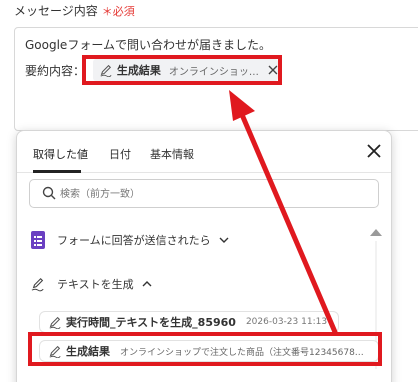  Describe the element at coordinates (210, 194) in the screenshot. I see `search-input` at that location.